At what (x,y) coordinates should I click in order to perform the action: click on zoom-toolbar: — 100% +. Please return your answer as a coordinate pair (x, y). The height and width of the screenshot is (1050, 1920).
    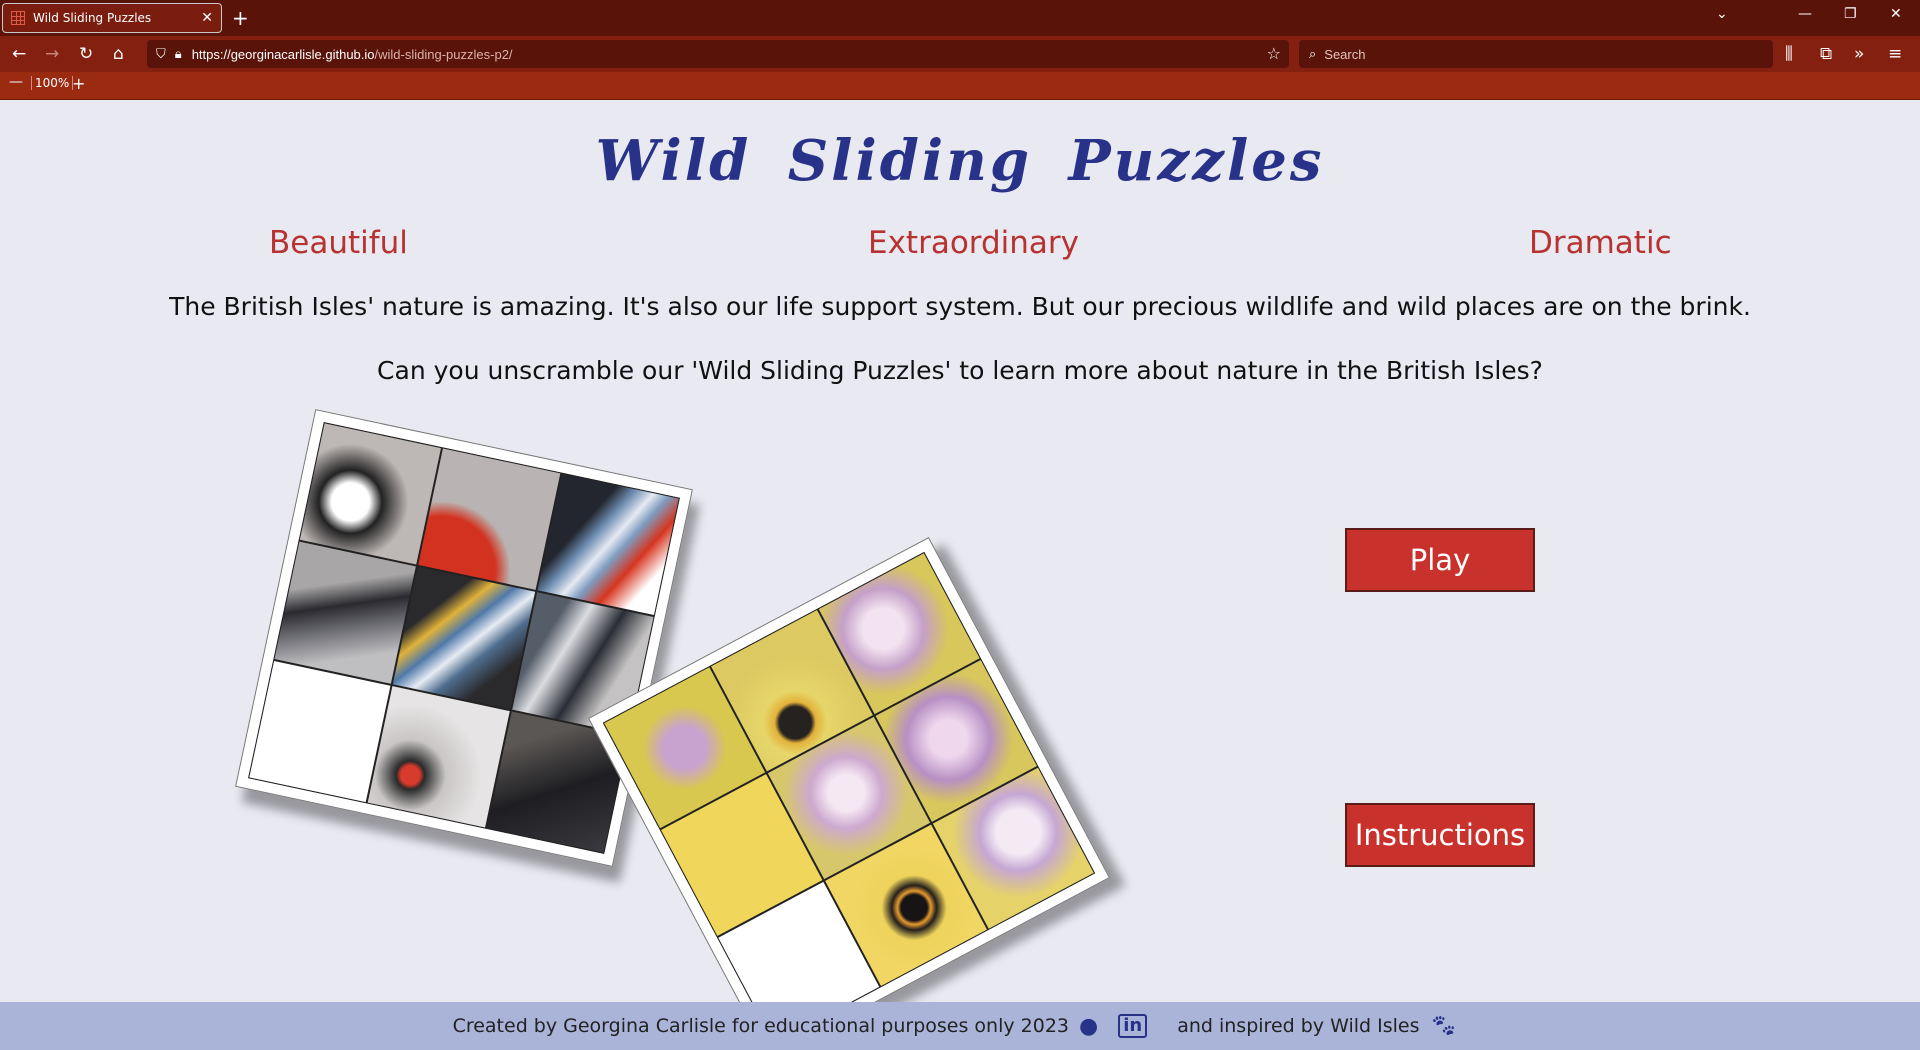
    Looking at the image, I should click on (960, 86).